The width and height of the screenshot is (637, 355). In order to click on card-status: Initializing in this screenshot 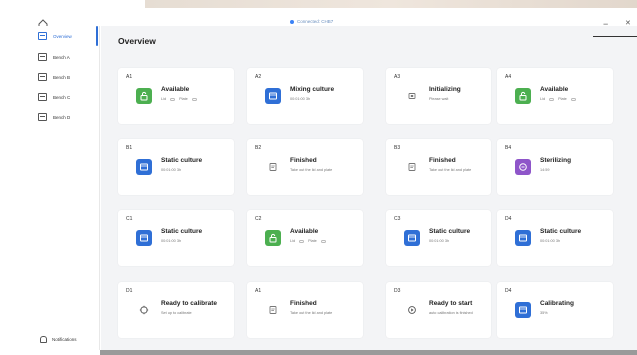, I will do `click(445, 89)`.